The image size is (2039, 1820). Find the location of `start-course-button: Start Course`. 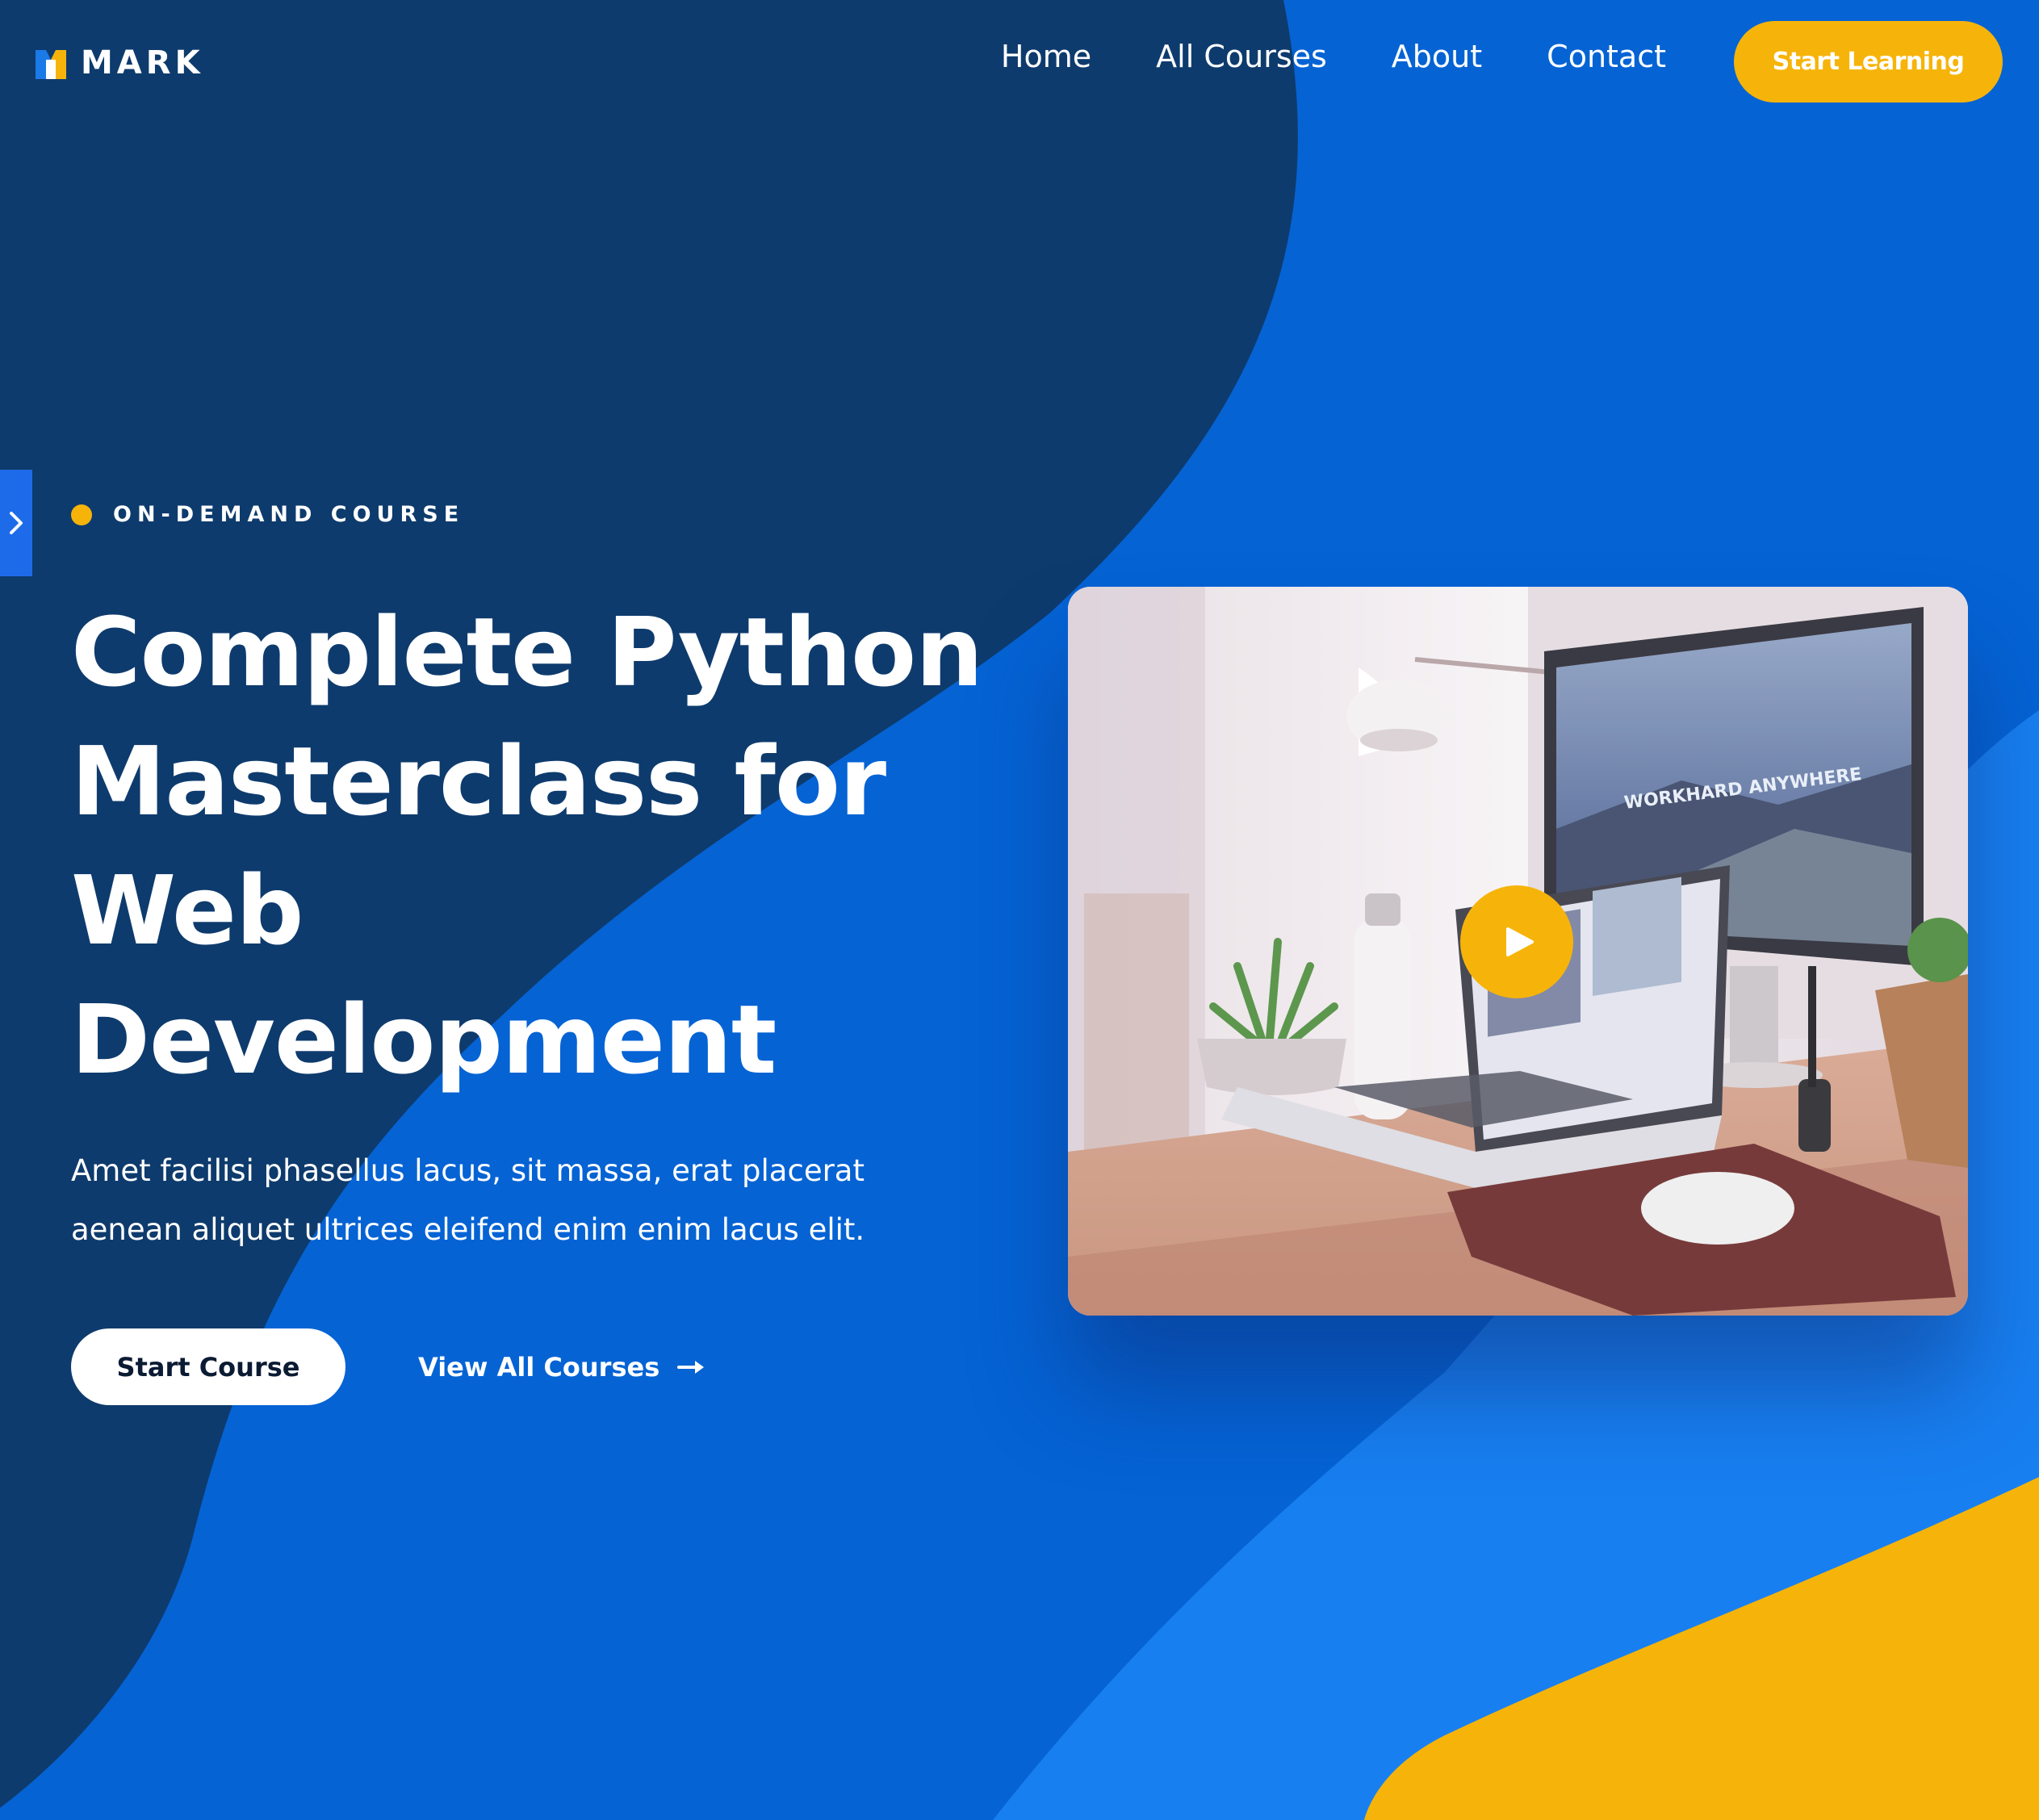

start-course-button: Start Course is located at coordinates (208, 1366).